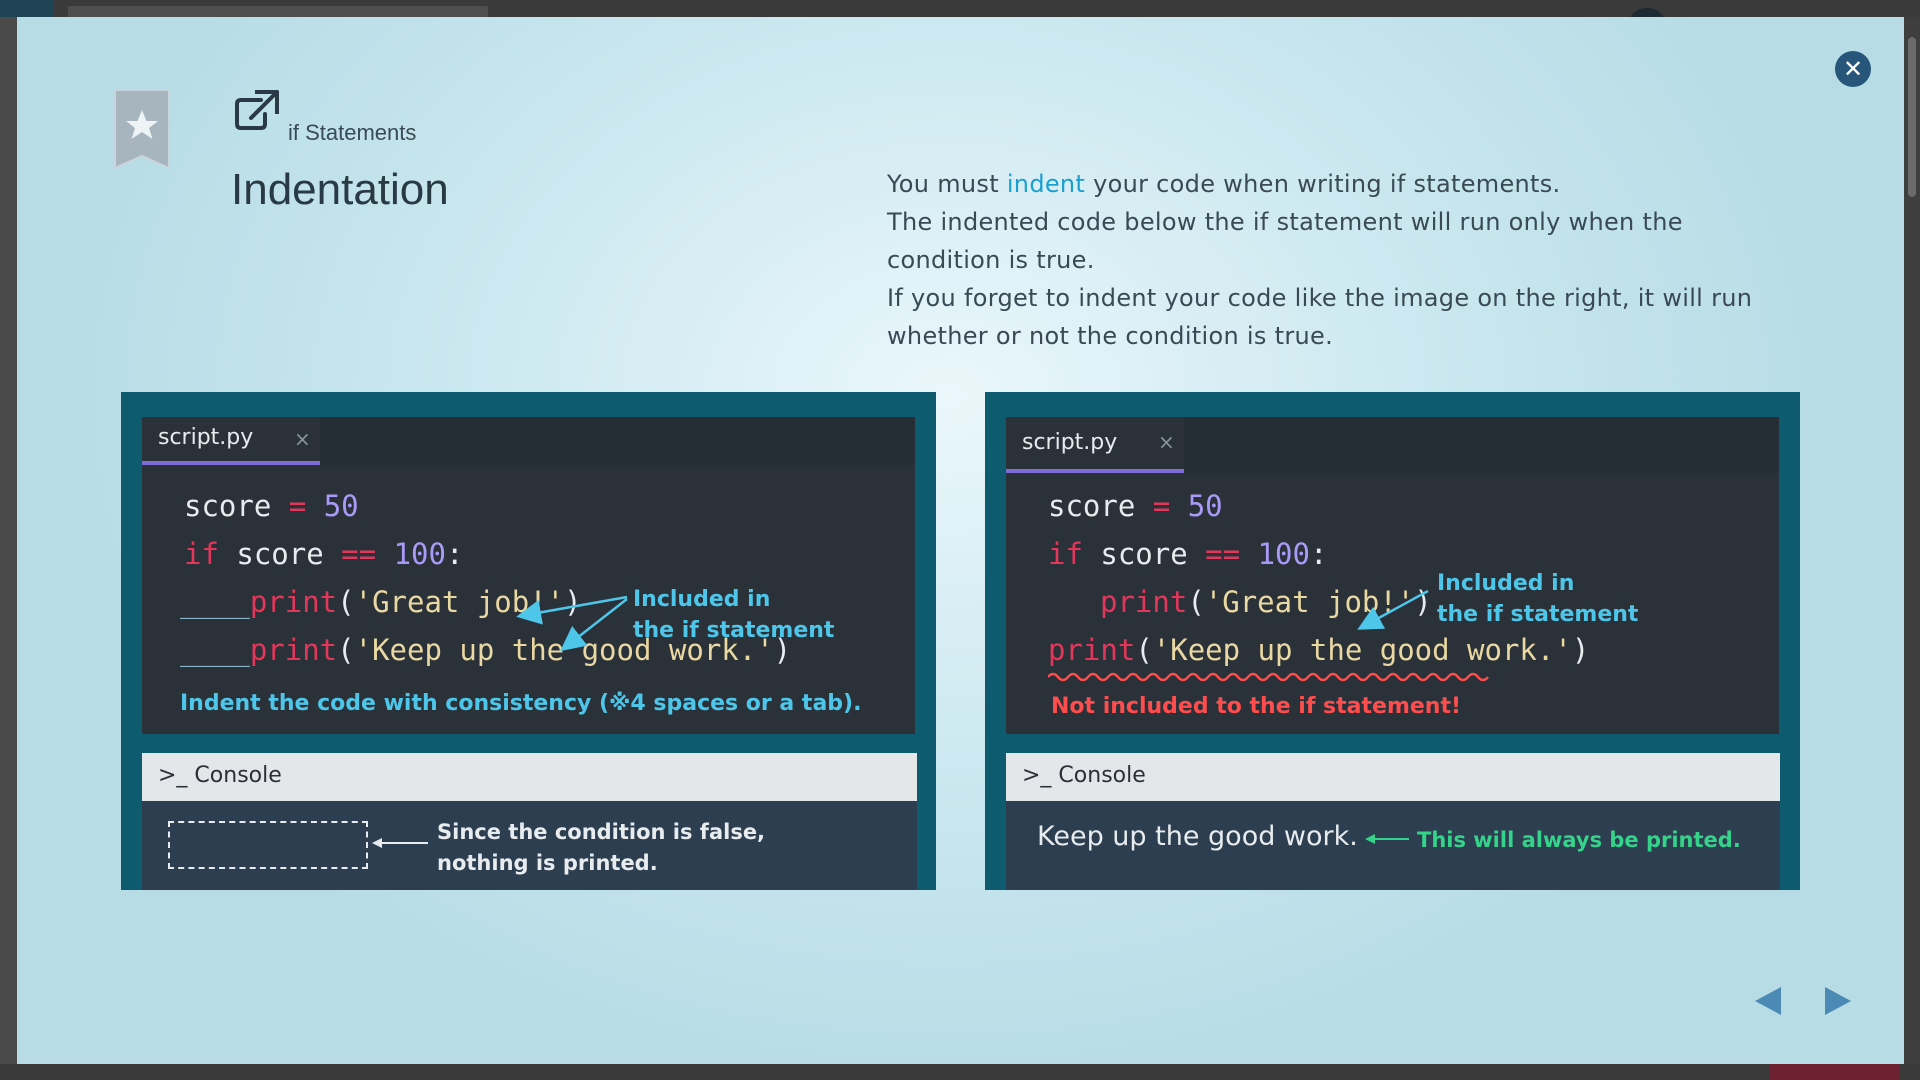  I want to click on close-icon: ✕, so click(1853, 69).